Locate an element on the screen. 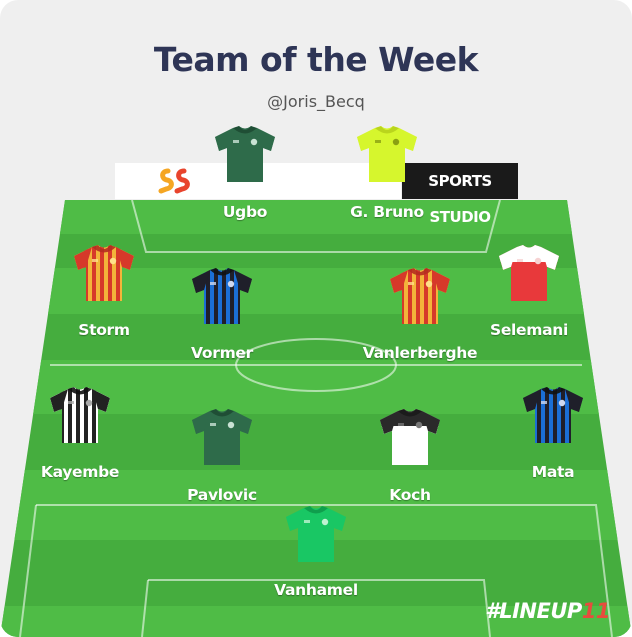  player-name: G. Bruno is located at coordinates (387, 212).